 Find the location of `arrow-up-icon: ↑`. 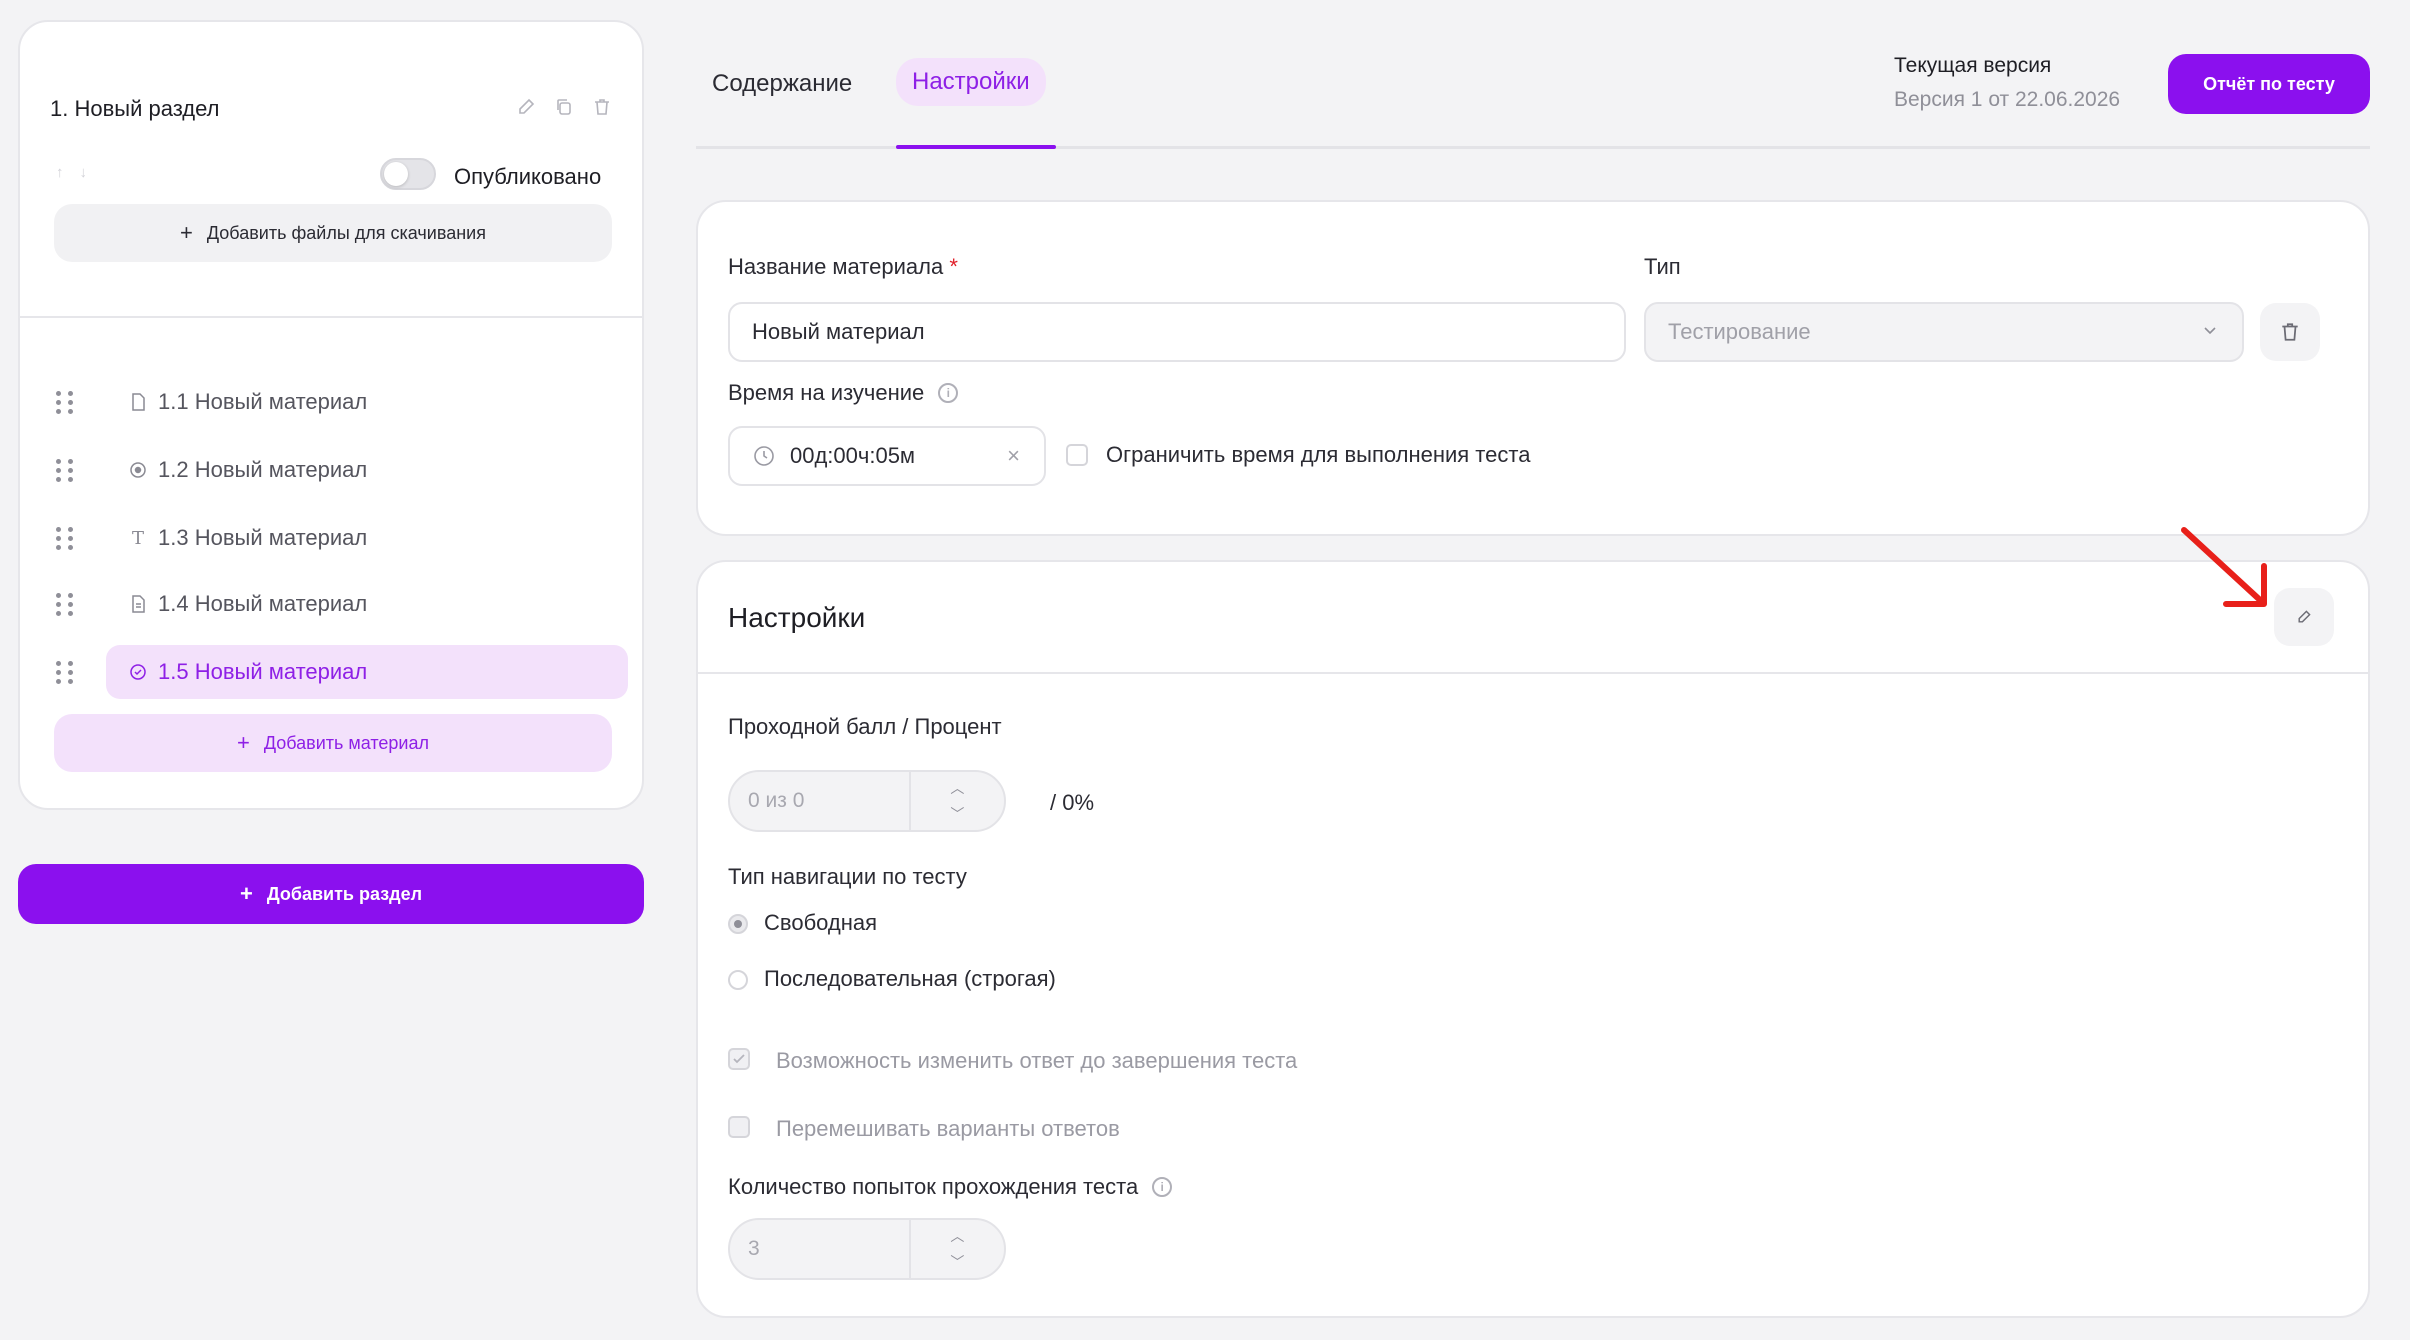

arrow-up-icon: ↑ is located at coordinates (60, 172).